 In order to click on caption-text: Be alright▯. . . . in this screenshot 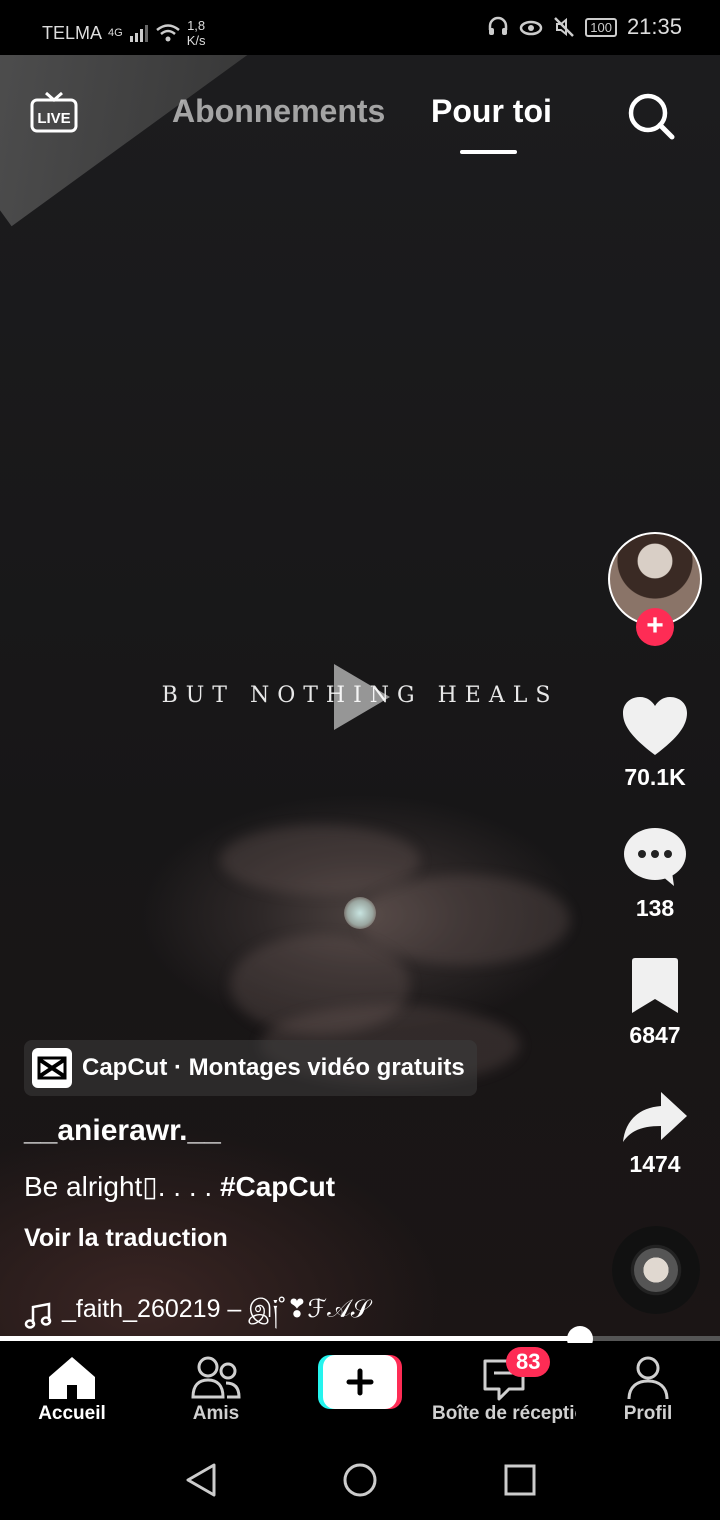, I will do `click(122, 1186)`.